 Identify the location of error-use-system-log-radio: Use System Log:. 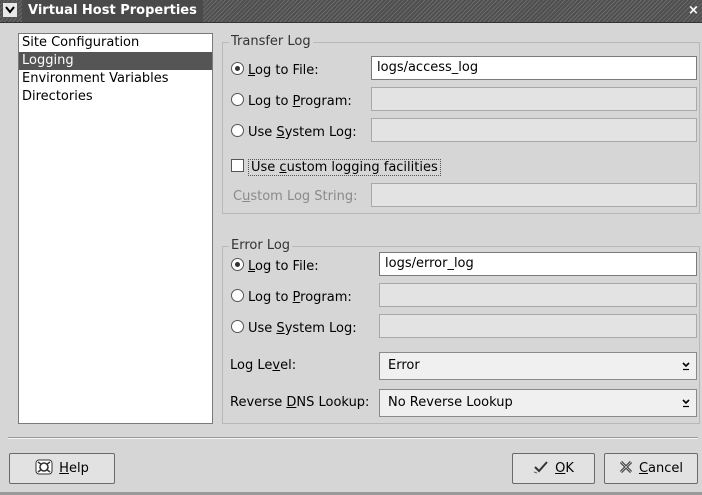
(294, 328).